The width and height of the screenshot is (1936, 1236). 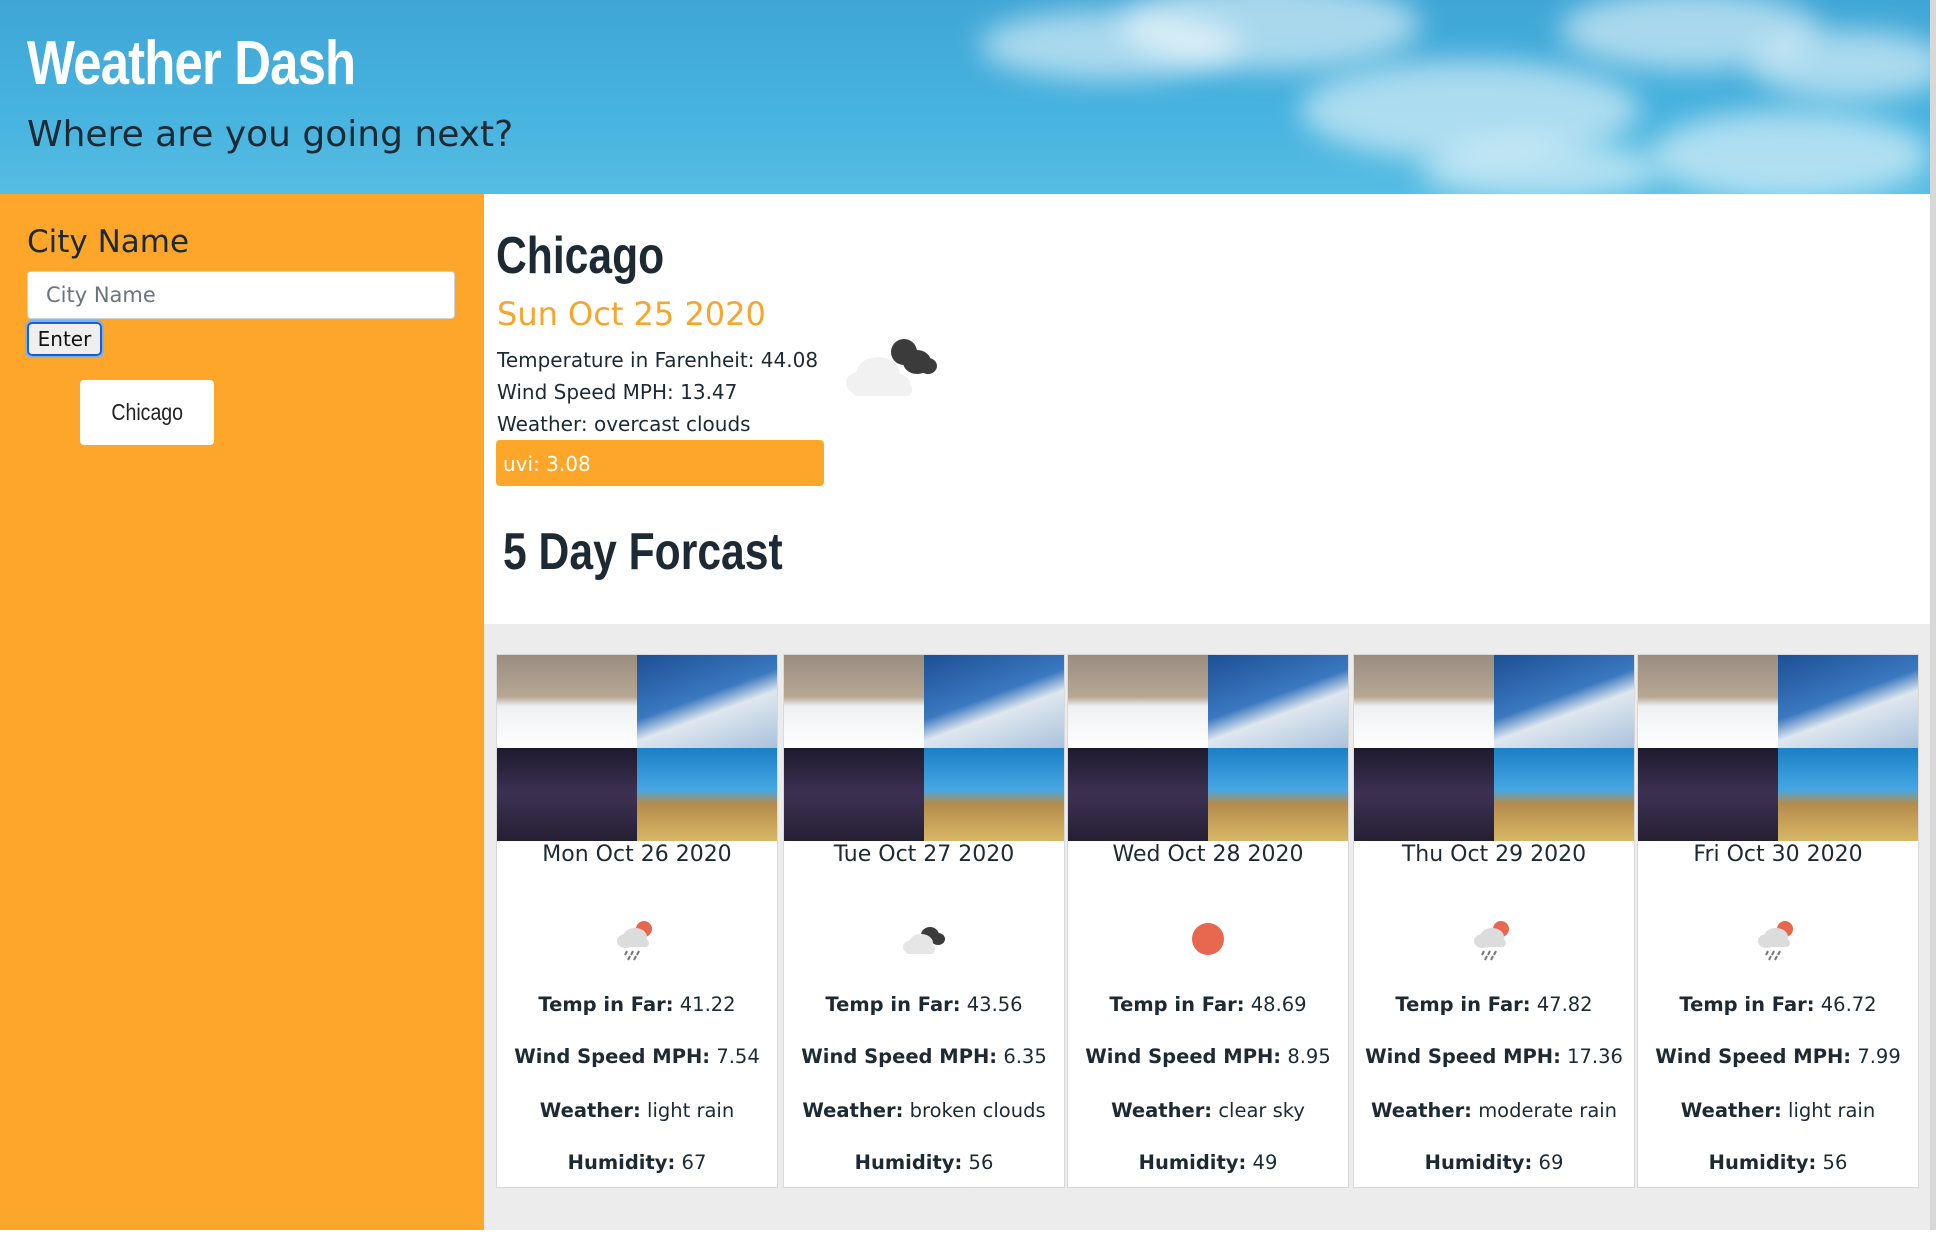 I want to click on forecast-date: Wed Oct 28 2020, so click(x=1208, y=854).